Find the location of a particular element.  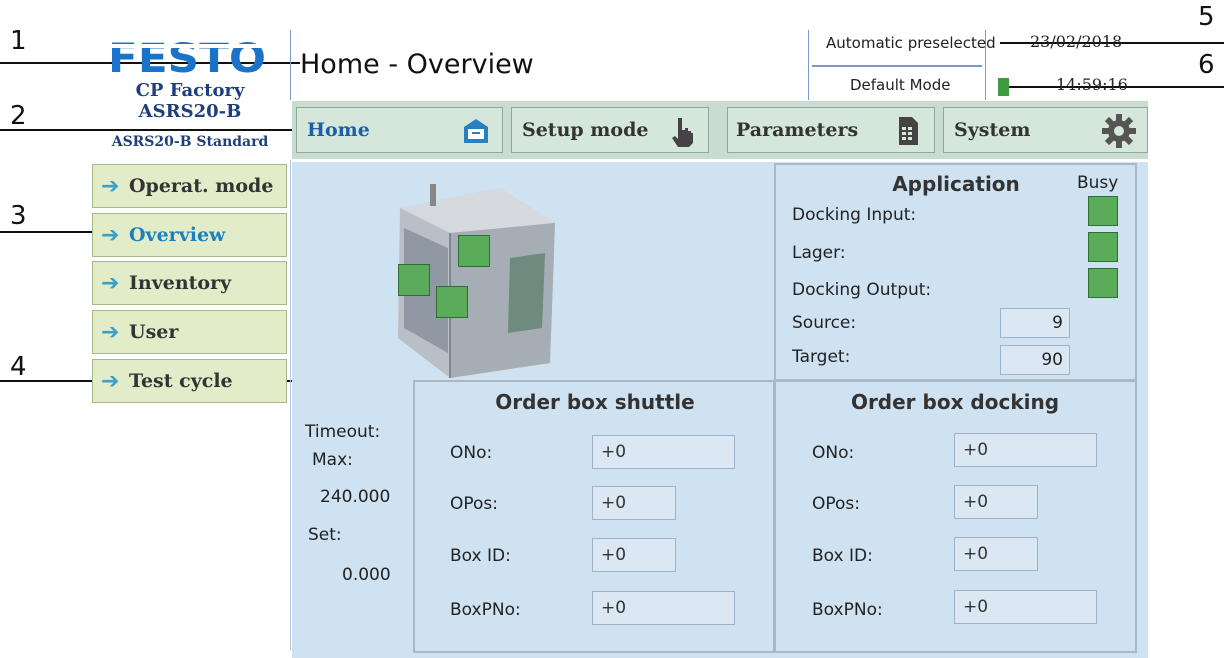

tab-setup-mode-label: Setup mode is located at coordinates (585, 130).